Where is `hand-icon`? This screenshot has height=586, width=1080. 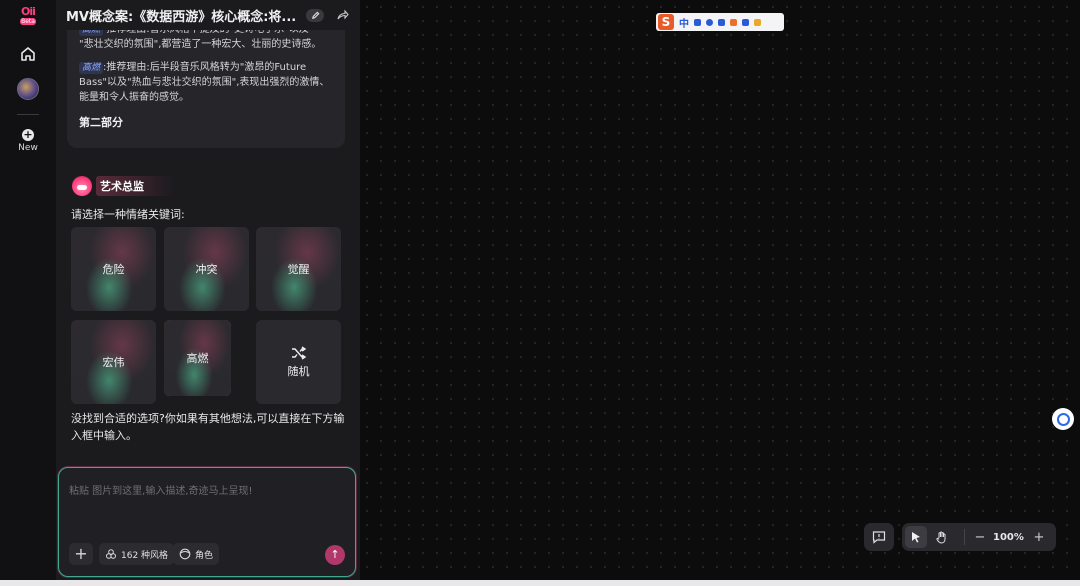 hand-icon is located at coordinates (940, 537).